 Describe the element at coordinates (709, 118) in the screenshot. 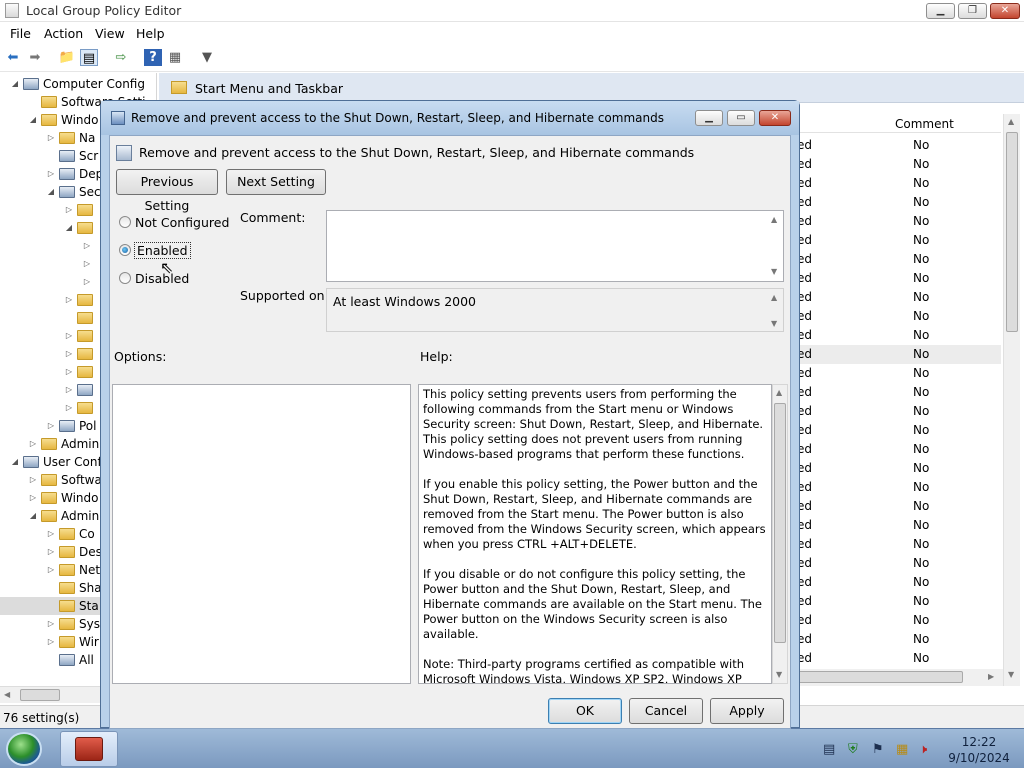

I see `dialog-minimize-button: ▁` at that location.